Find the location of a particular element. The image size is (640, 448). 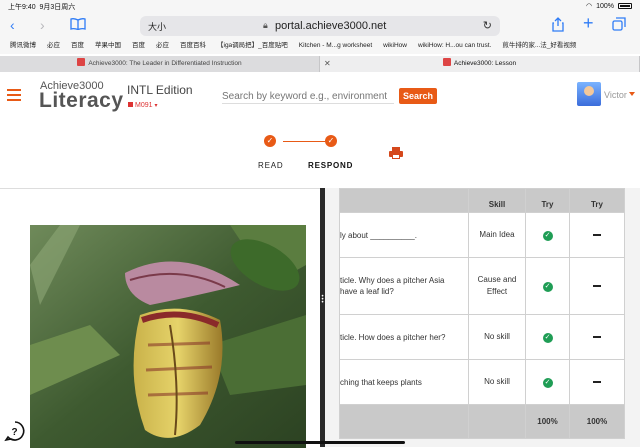

url-text: portal.achieve3000.net is located at coordinates (330, 26).